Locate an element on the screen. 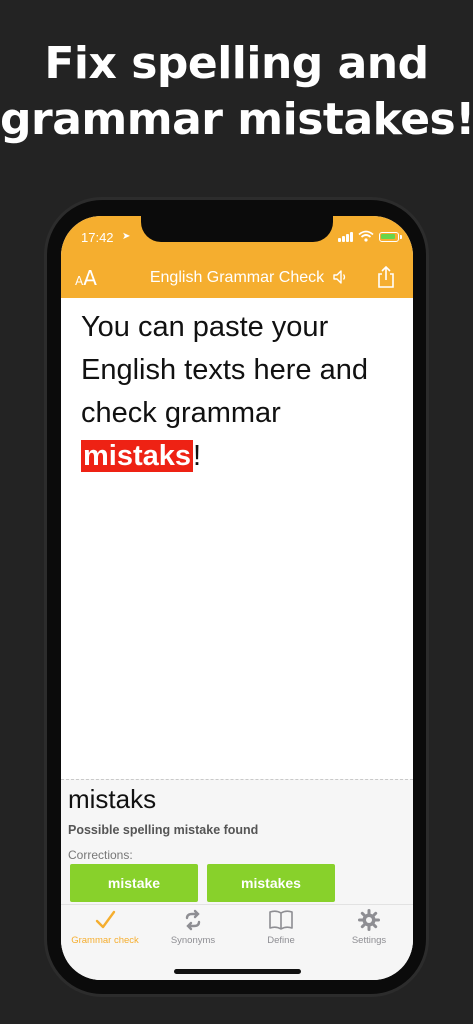  tab-synonyms: Synonyms is located at coordinates (193, 927).